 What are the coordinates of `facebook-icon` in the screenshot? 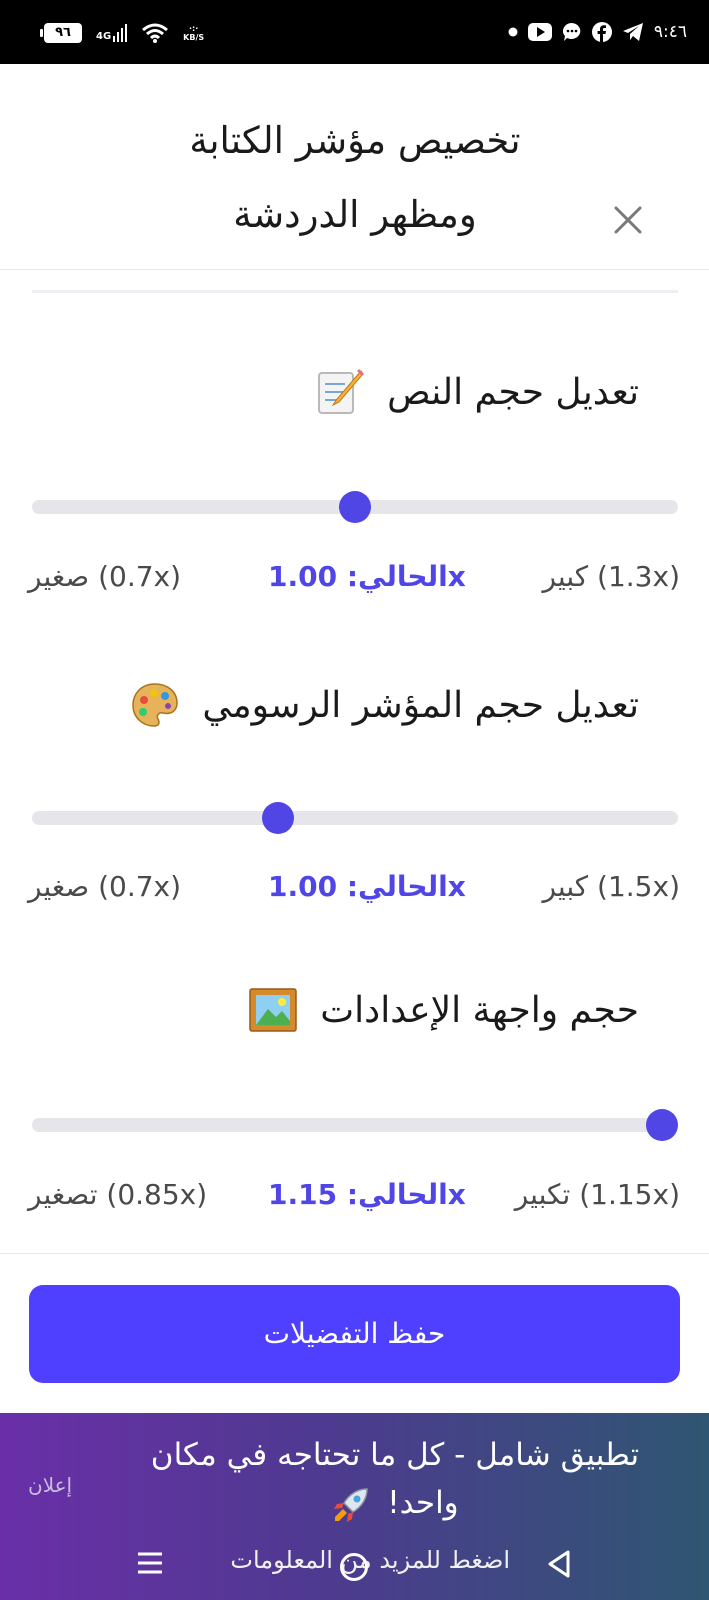 It's located at (601, 32).